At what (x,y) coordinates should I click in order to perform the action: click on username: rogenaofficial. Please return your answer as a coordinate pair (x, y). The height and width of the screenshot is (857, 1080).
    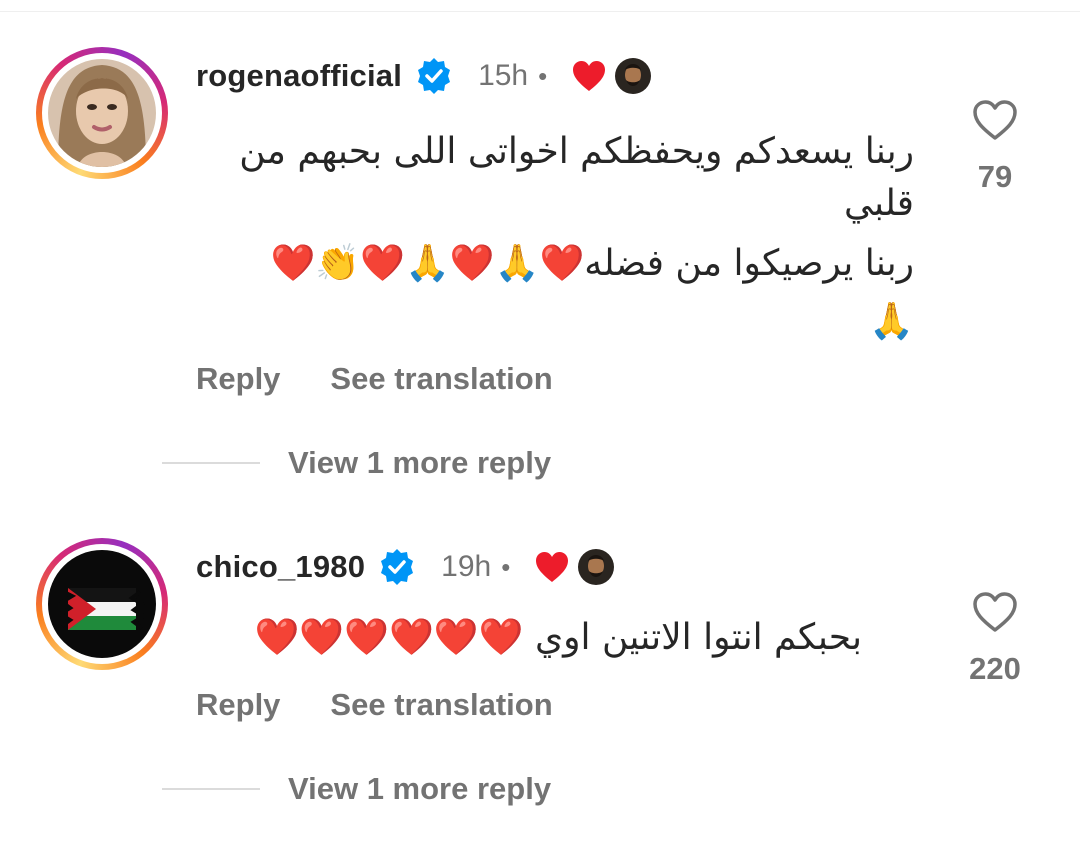
    Looking at the image, I should click on (299, 76).